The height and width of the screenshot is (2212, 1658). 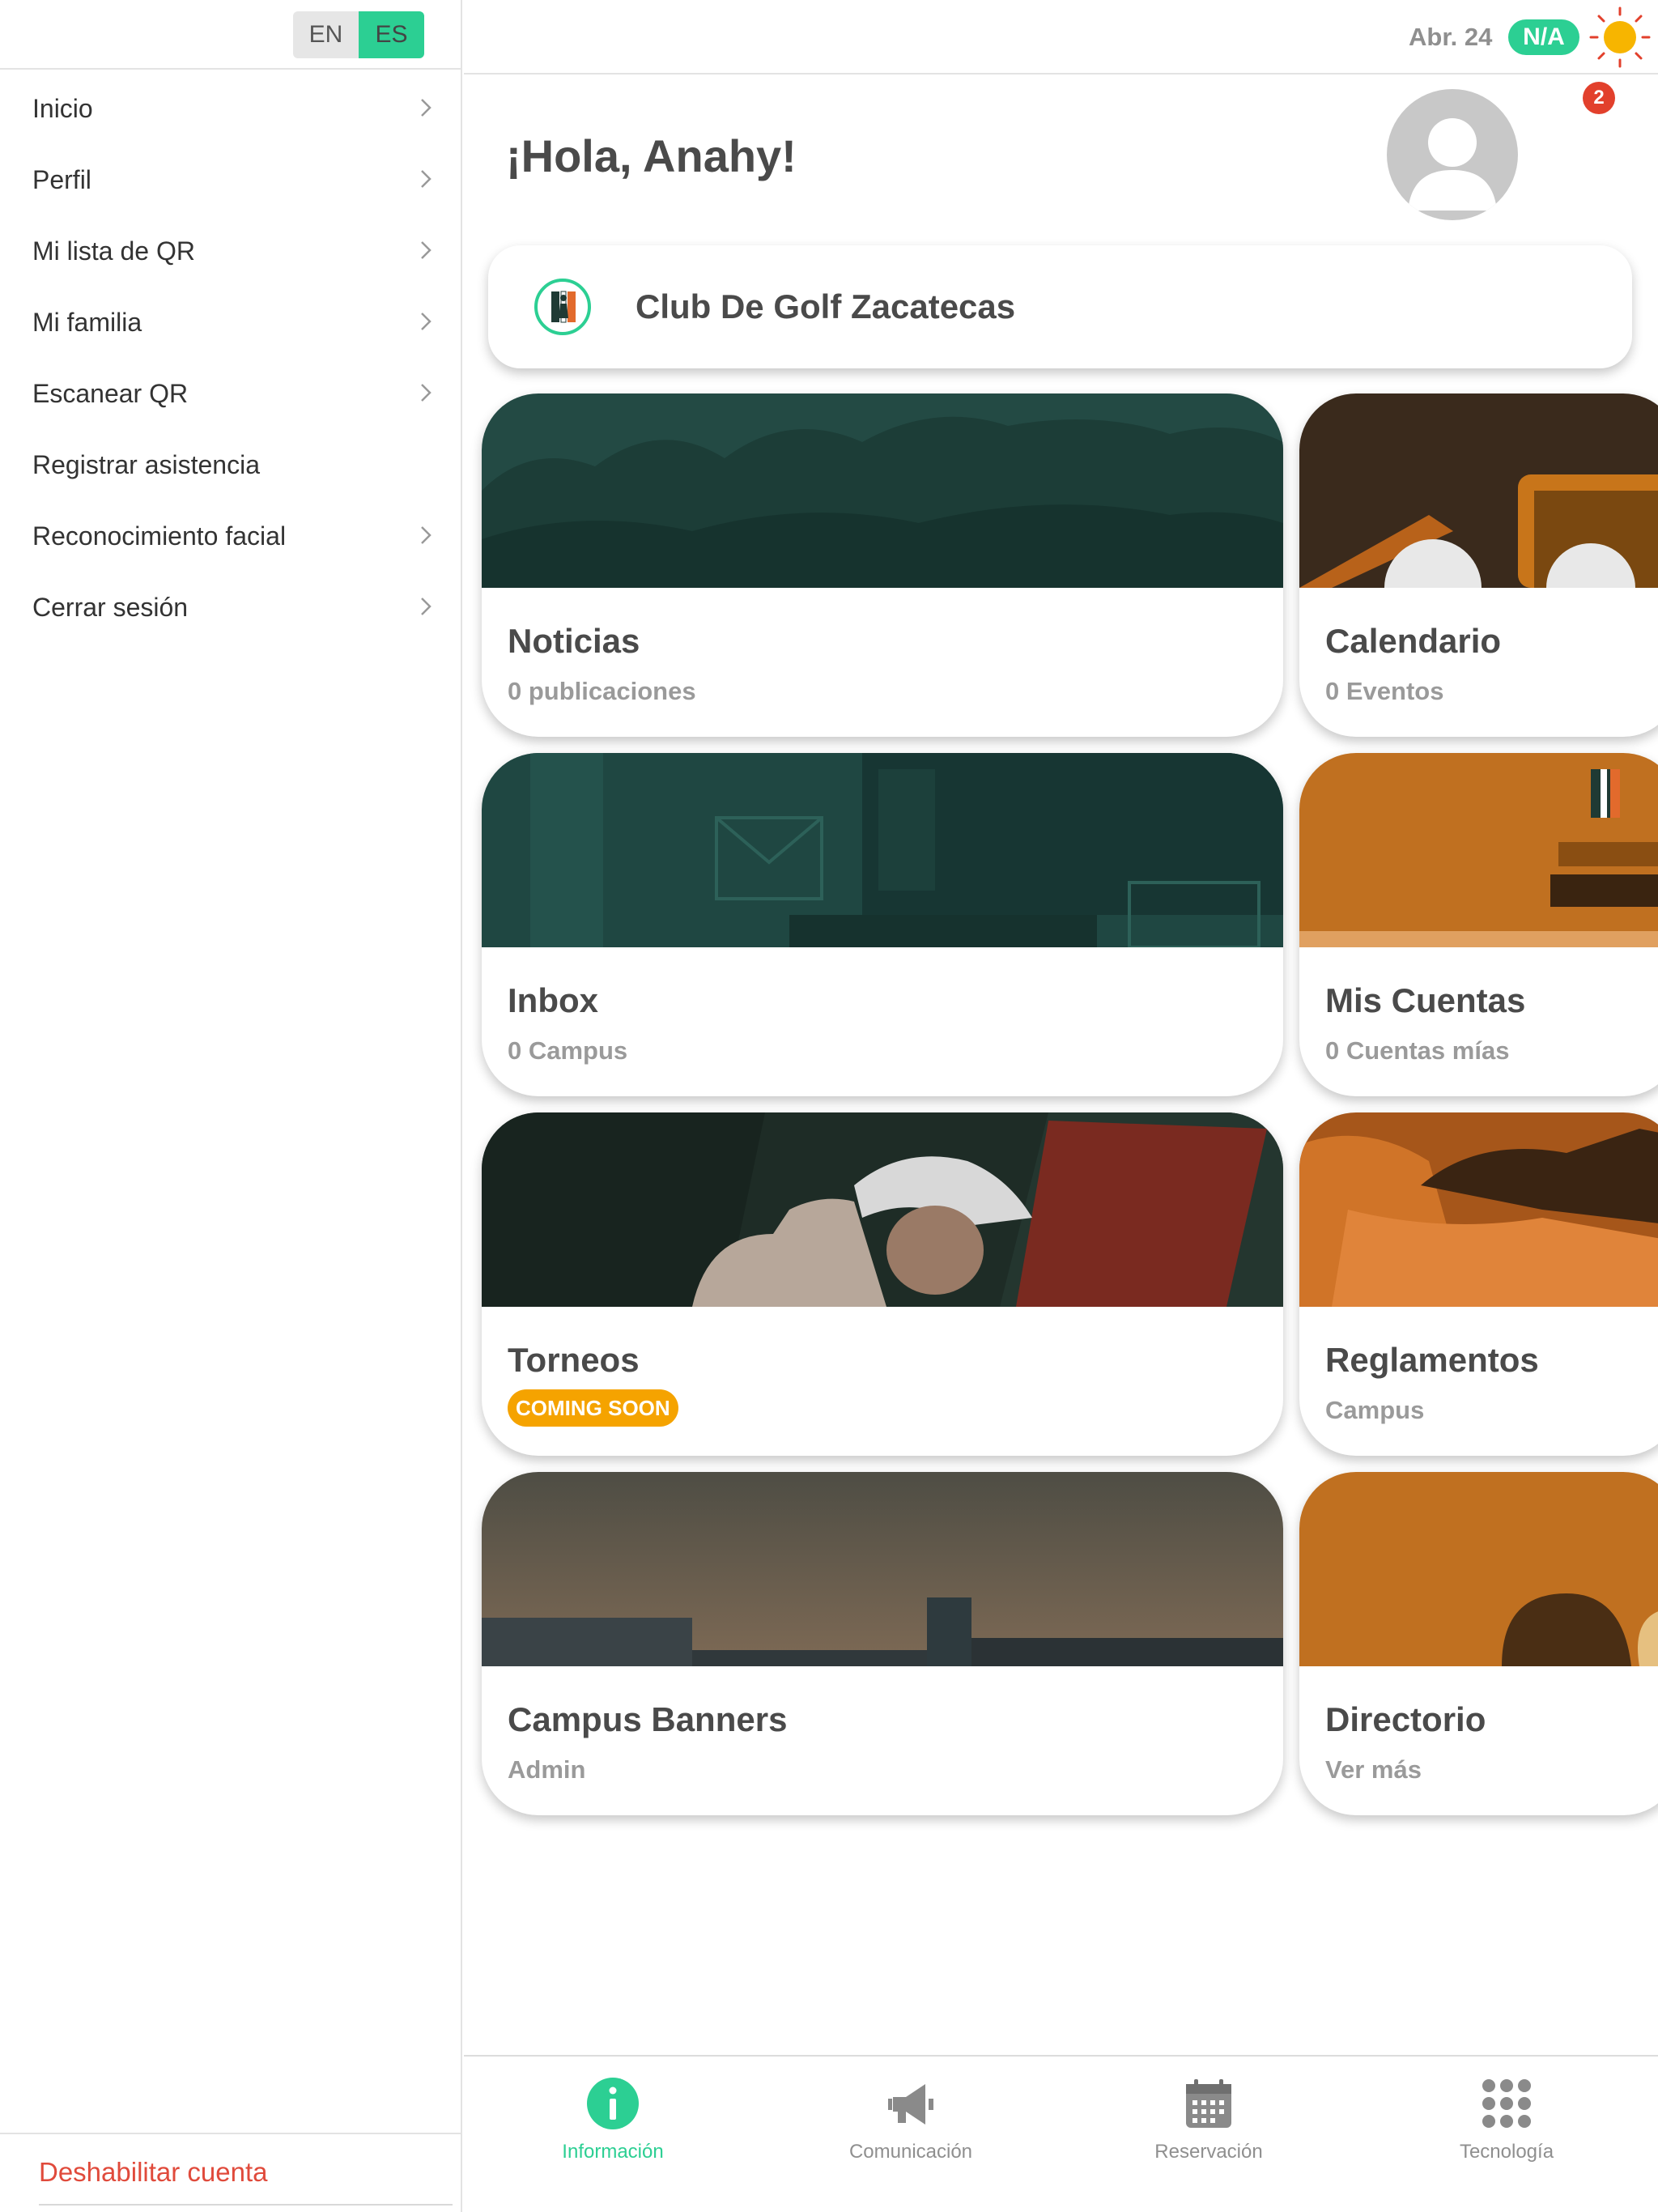 I want to click on user-silhouette-icon, so click(x=1452, y=164).